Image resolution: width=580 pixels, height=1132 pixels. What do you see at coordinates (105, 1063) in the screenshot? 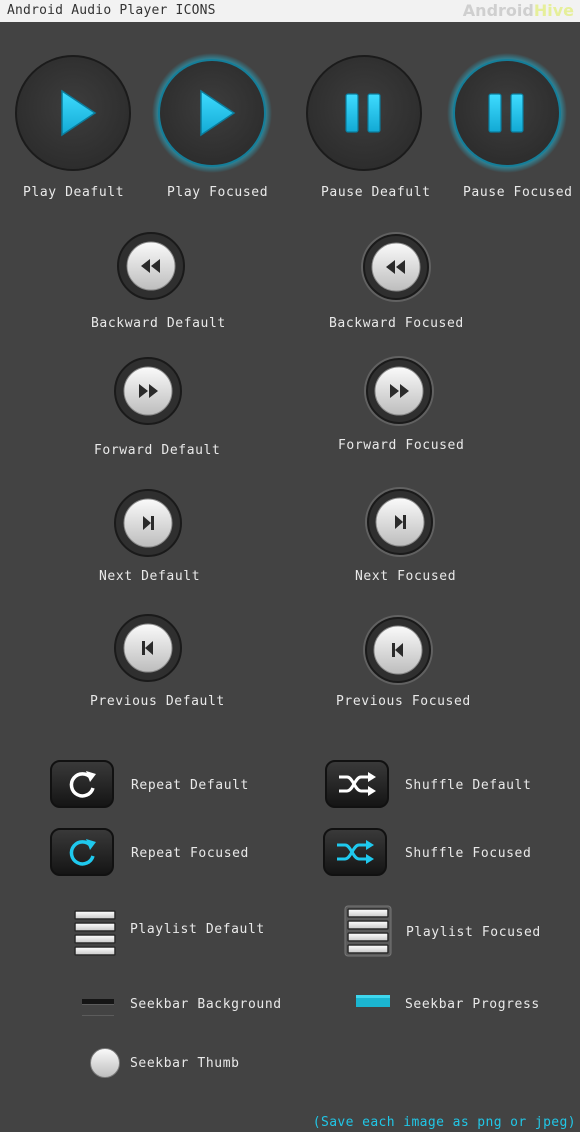
I see `seekbar-thumb-icon` at bounding box center [105, 1063].